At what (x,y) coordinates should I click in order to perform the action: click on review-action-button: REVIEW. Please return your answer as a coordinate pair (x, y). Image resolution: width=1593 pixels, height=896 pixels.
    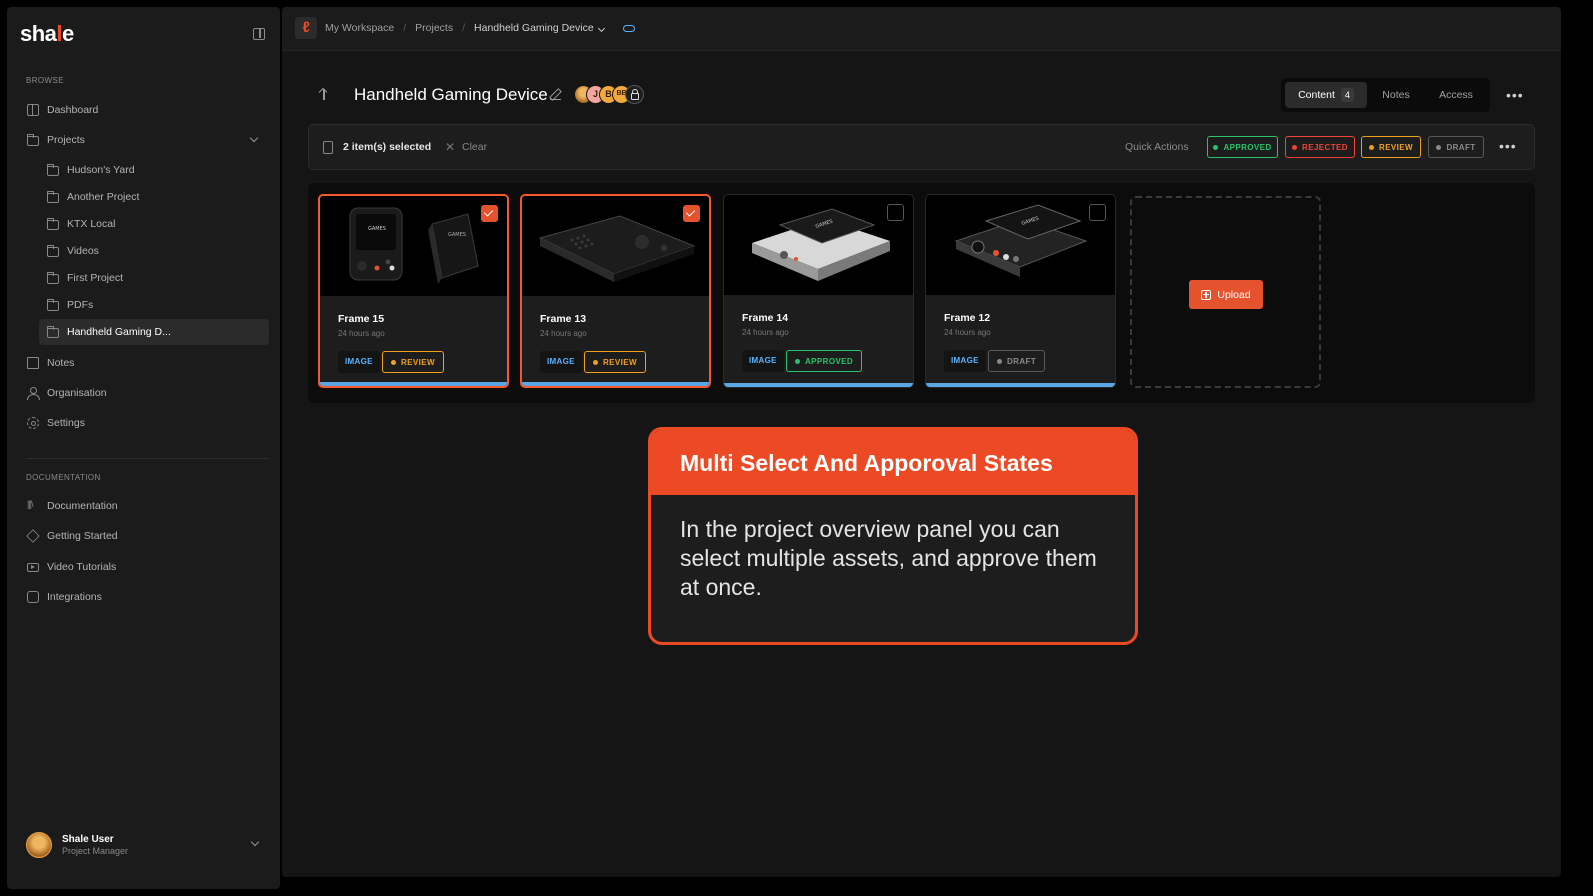
    Looking at the image, I should click on (1391, 147).